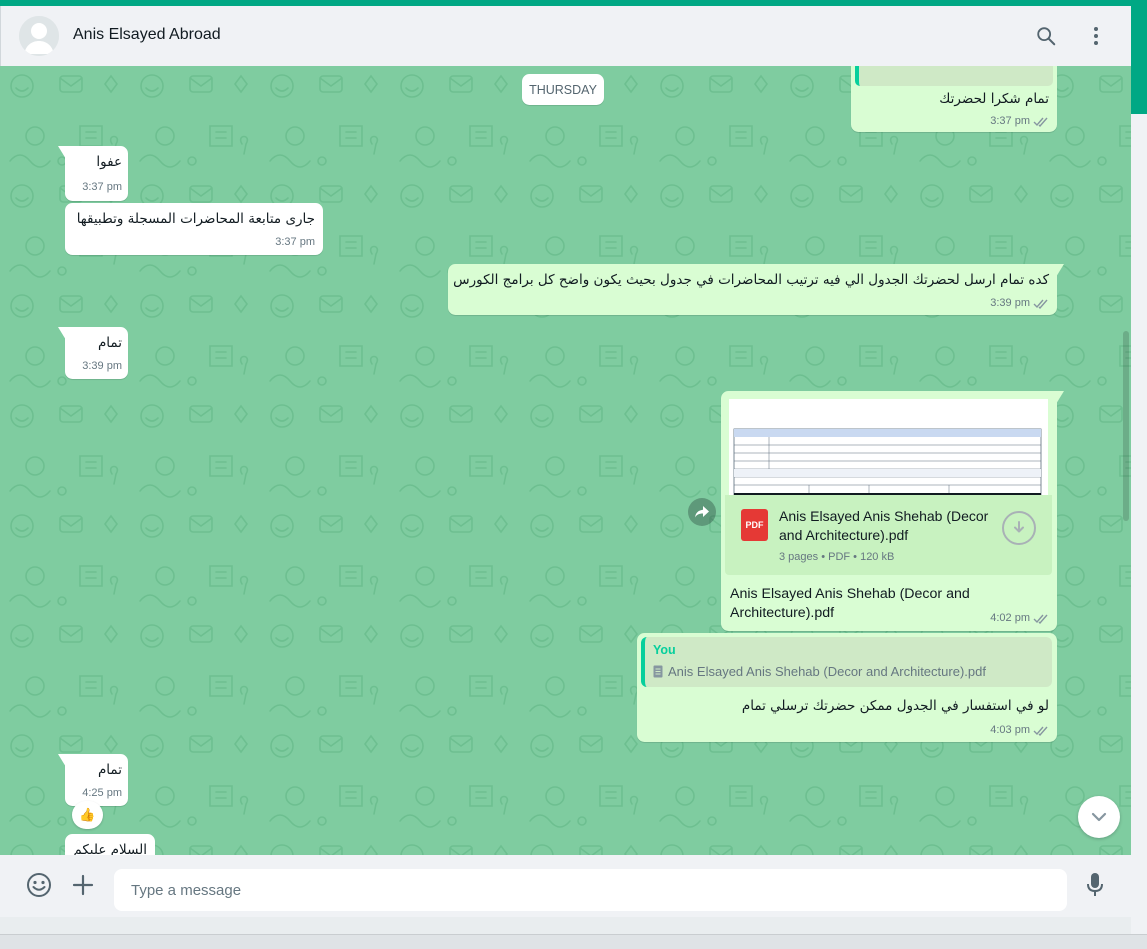 The height and width of the screenshot is (949, 1147). I want to click on right-edge-panel, so click(1139, 524).